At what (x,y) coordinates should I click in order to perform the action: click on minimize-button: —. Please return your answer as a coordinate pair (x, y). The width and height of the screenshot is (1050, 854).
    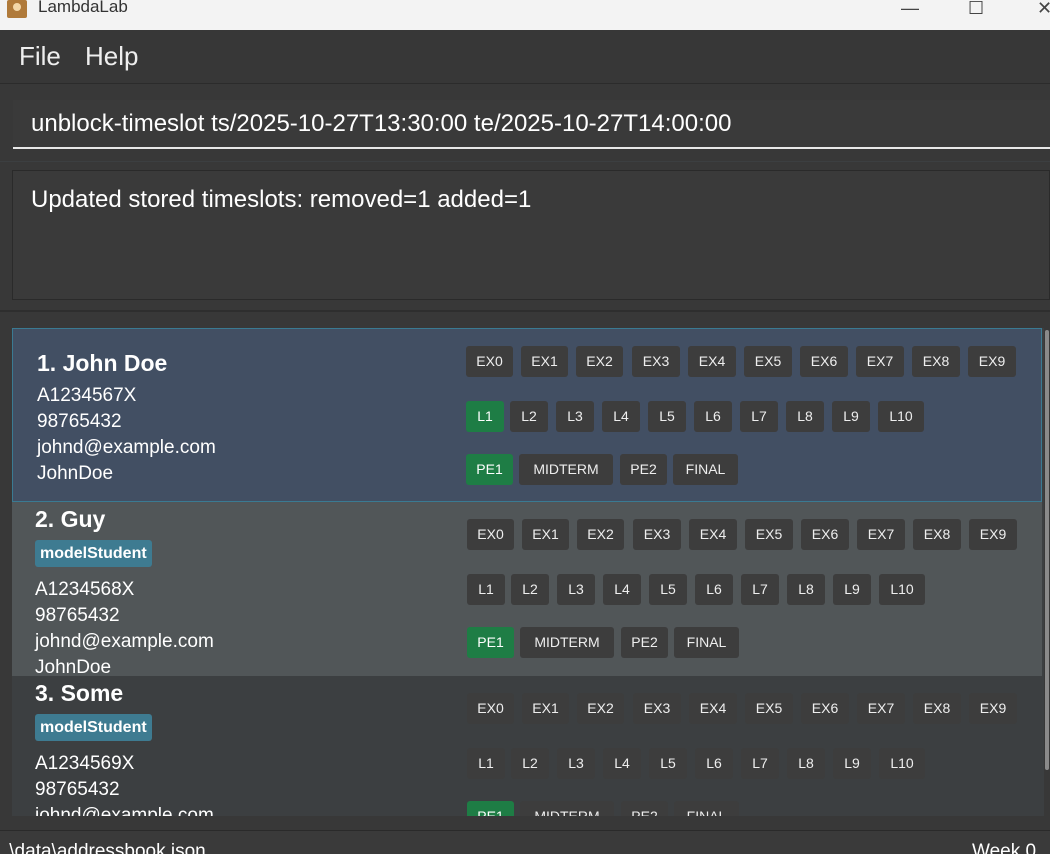
    Looking at the image, I should click on (910, 9).